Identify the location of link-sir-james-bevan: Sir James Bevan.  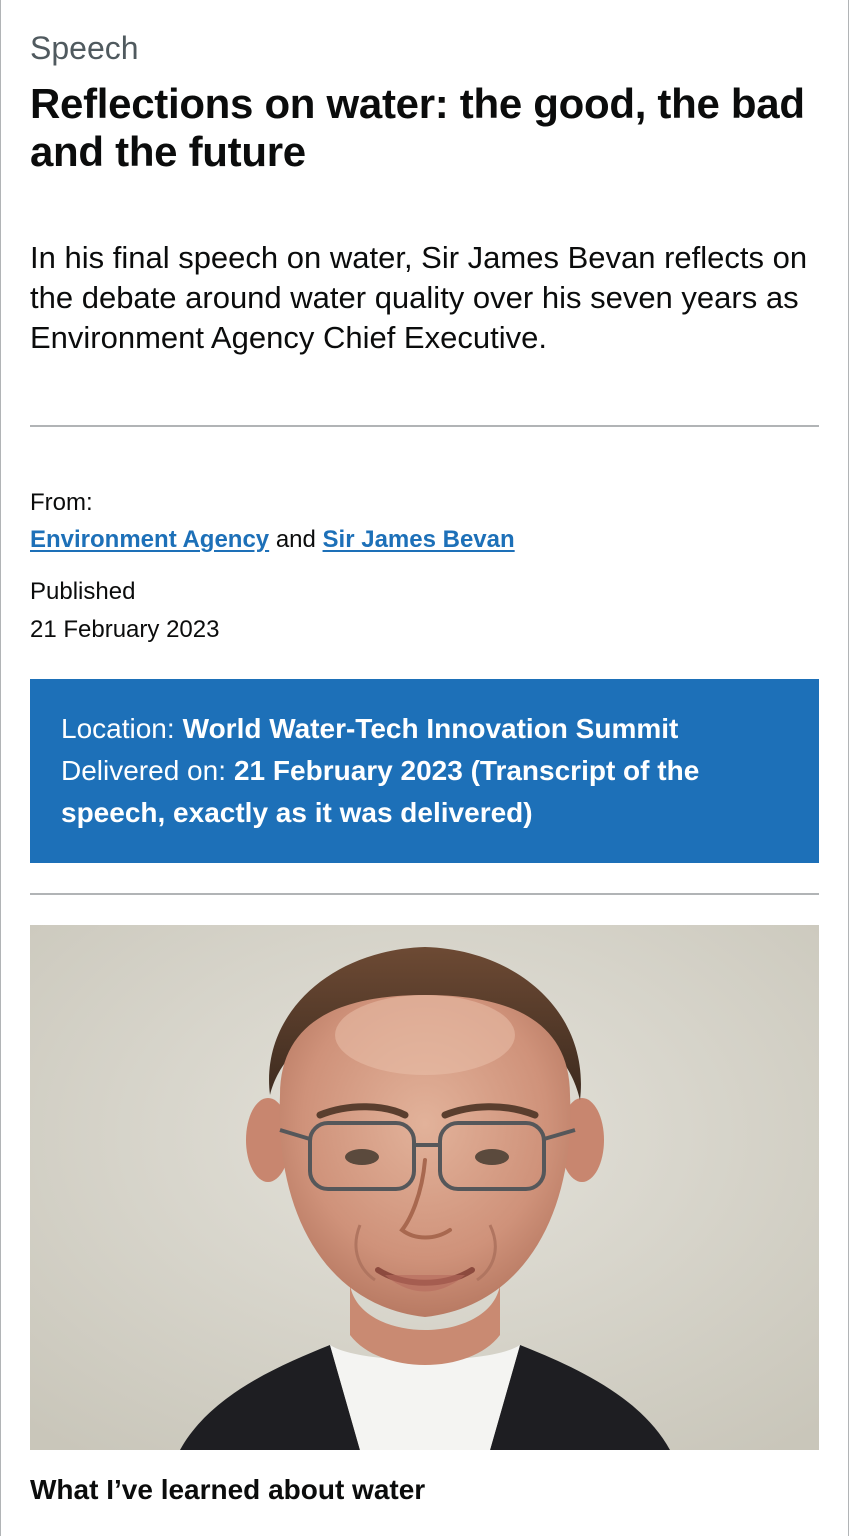
(419, 539).